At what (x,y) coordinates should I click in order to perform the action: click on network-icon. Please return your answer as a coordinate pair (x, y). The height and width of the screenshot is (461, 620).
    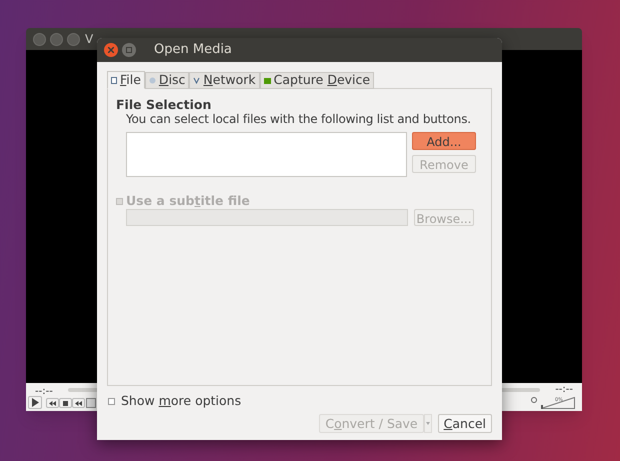
    Looking at the image, I should click on (196, 80).